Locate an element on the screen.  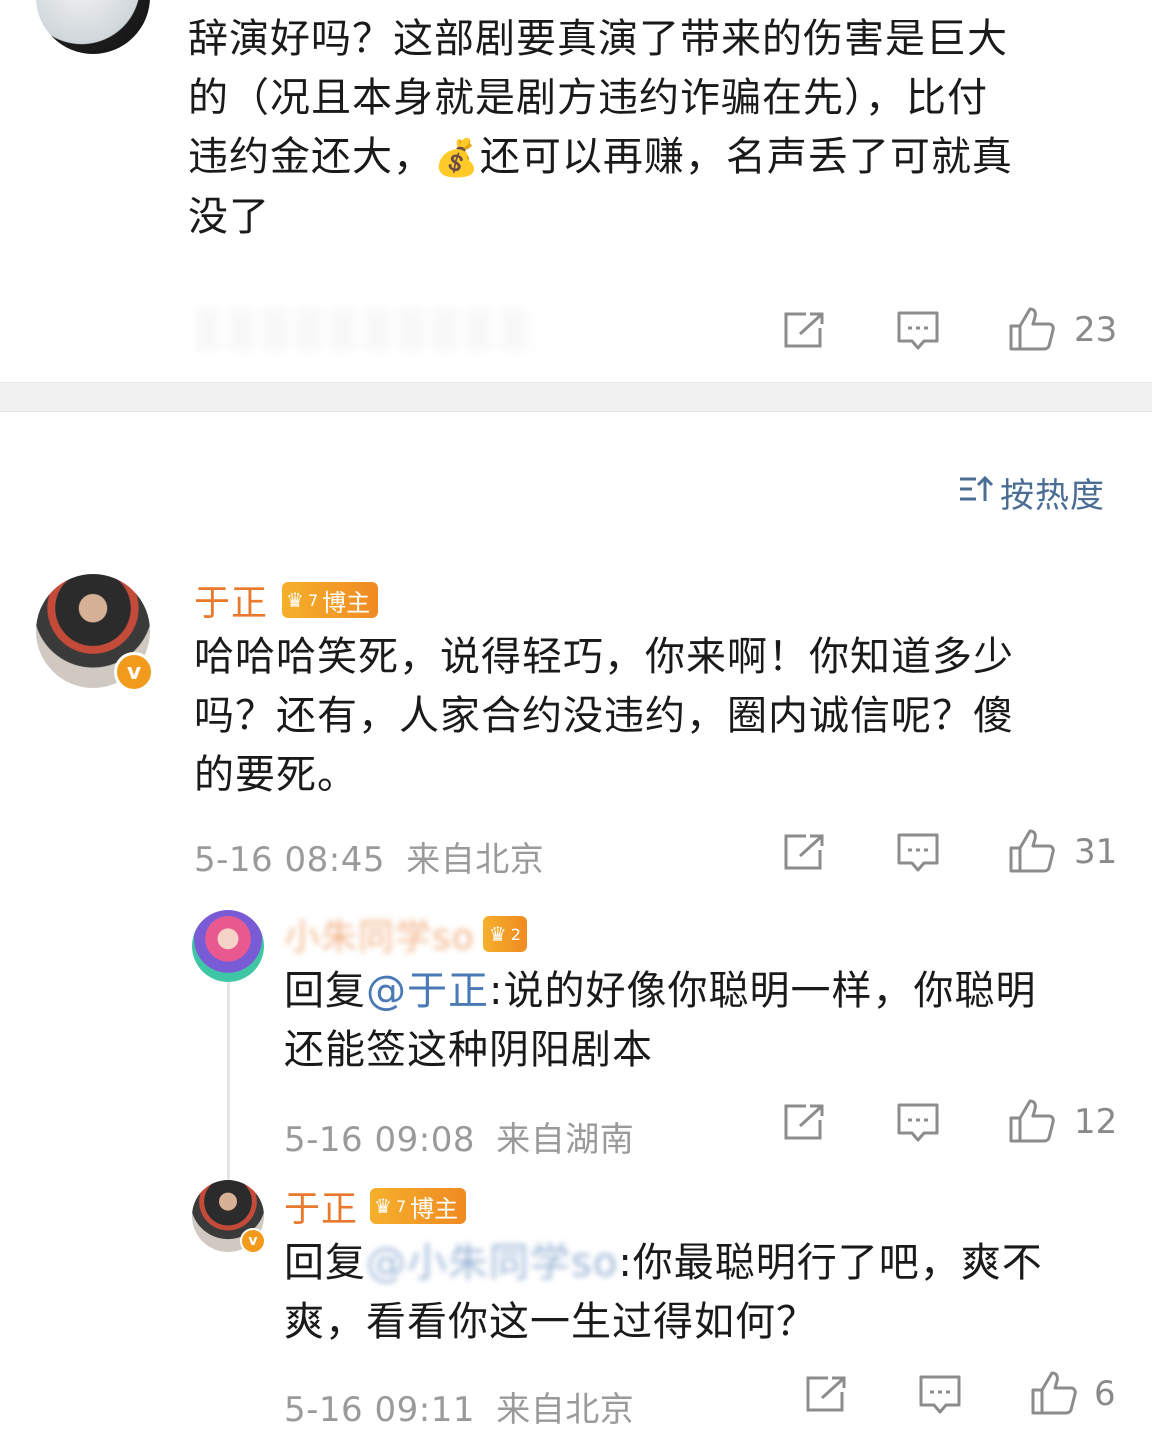
mention-link: @于正 is located at coordinates (427, 991).